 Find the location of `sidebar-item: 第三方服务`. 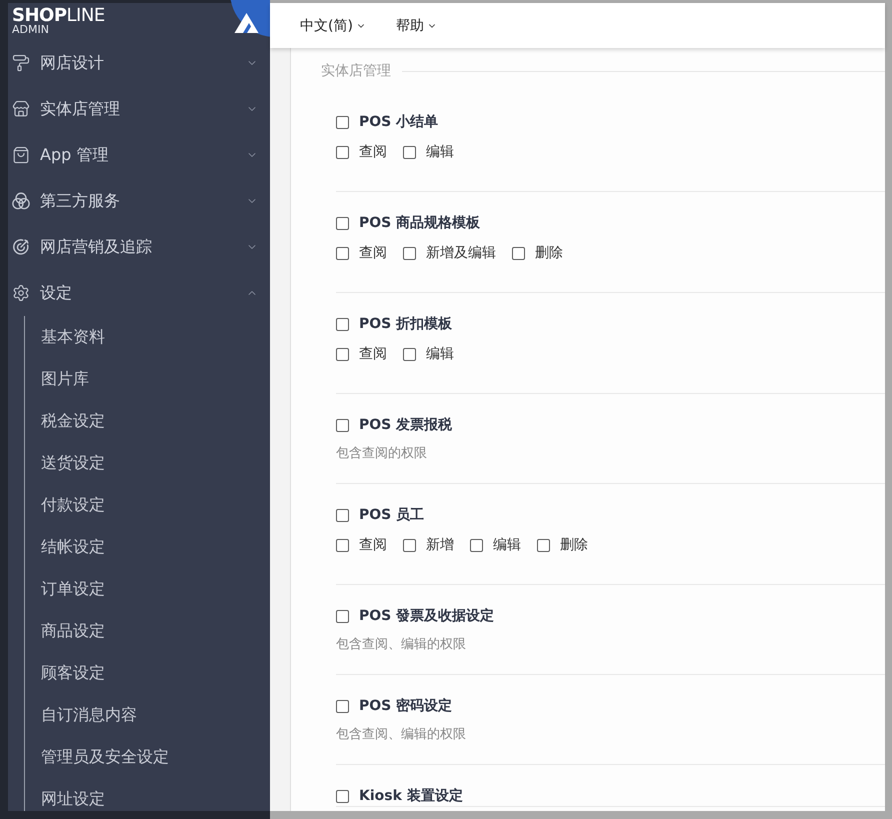

sidebar-item: 第三方服务 is located at coordinates (139, 201).